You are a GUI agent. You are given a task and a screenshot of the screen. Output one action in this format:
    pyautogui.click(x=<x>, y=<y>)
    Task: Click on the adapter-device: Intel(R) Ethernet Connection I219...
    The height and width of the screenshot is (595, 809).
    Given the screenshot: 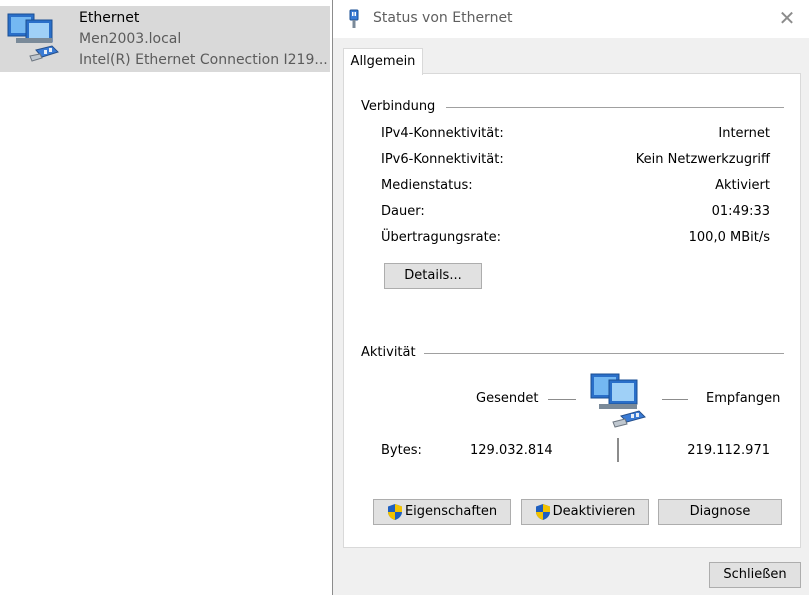 What is the action you would take?
    pyautogui.click(x=203, y=60)
    